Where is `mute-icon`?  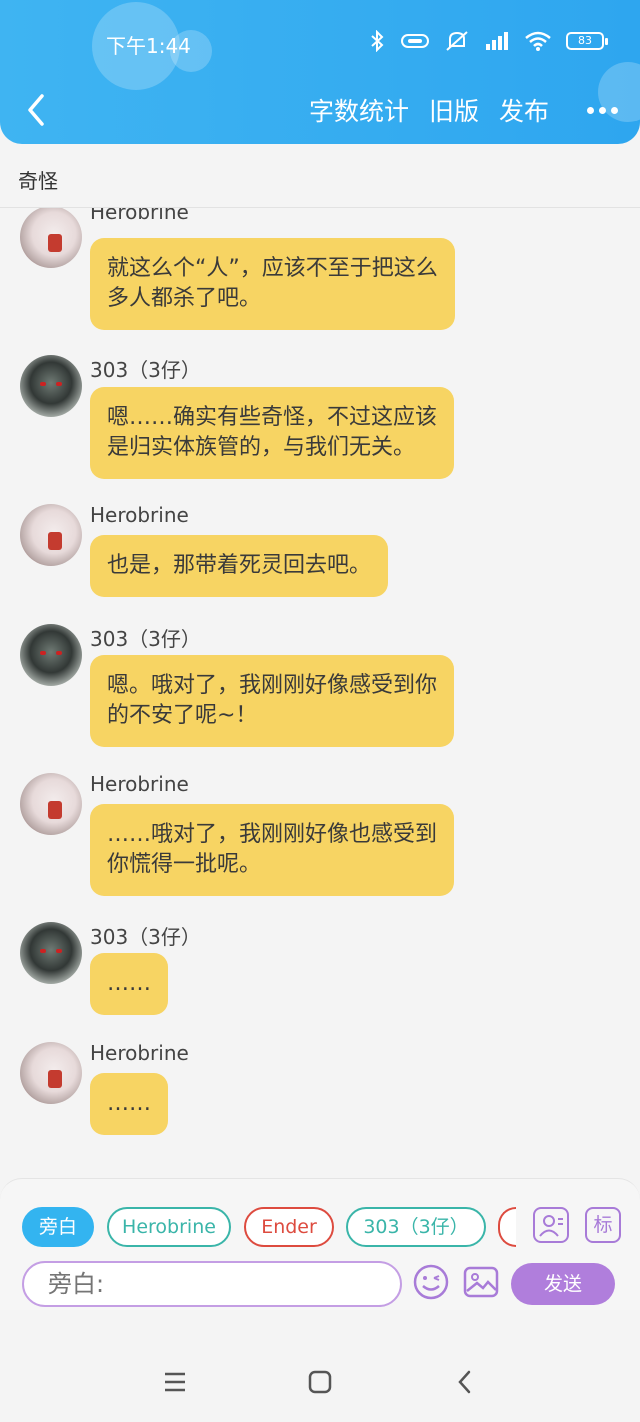 mute-icon is located at coordinates (457, 41).